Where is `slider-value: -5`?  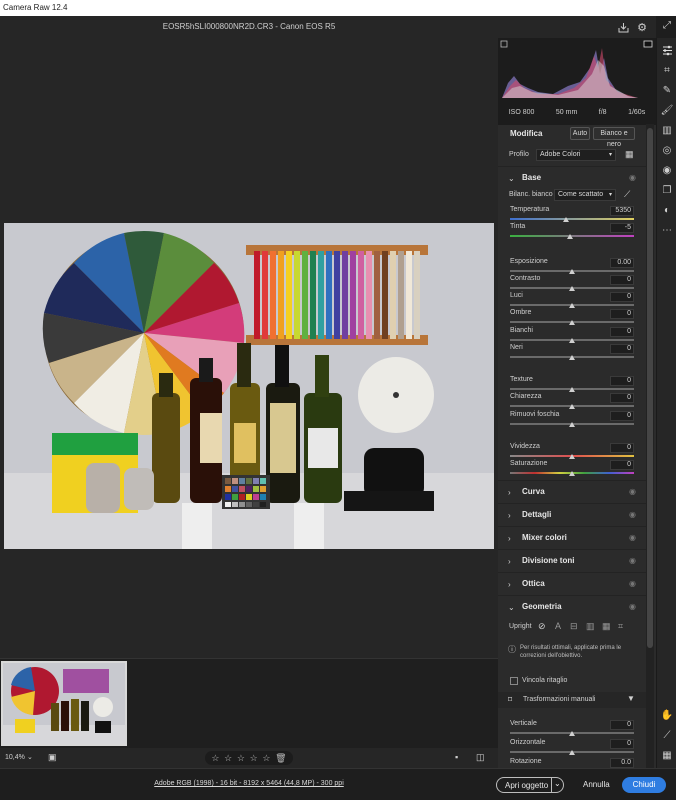
slider-value: -5 is located at coordinates (622, 228).